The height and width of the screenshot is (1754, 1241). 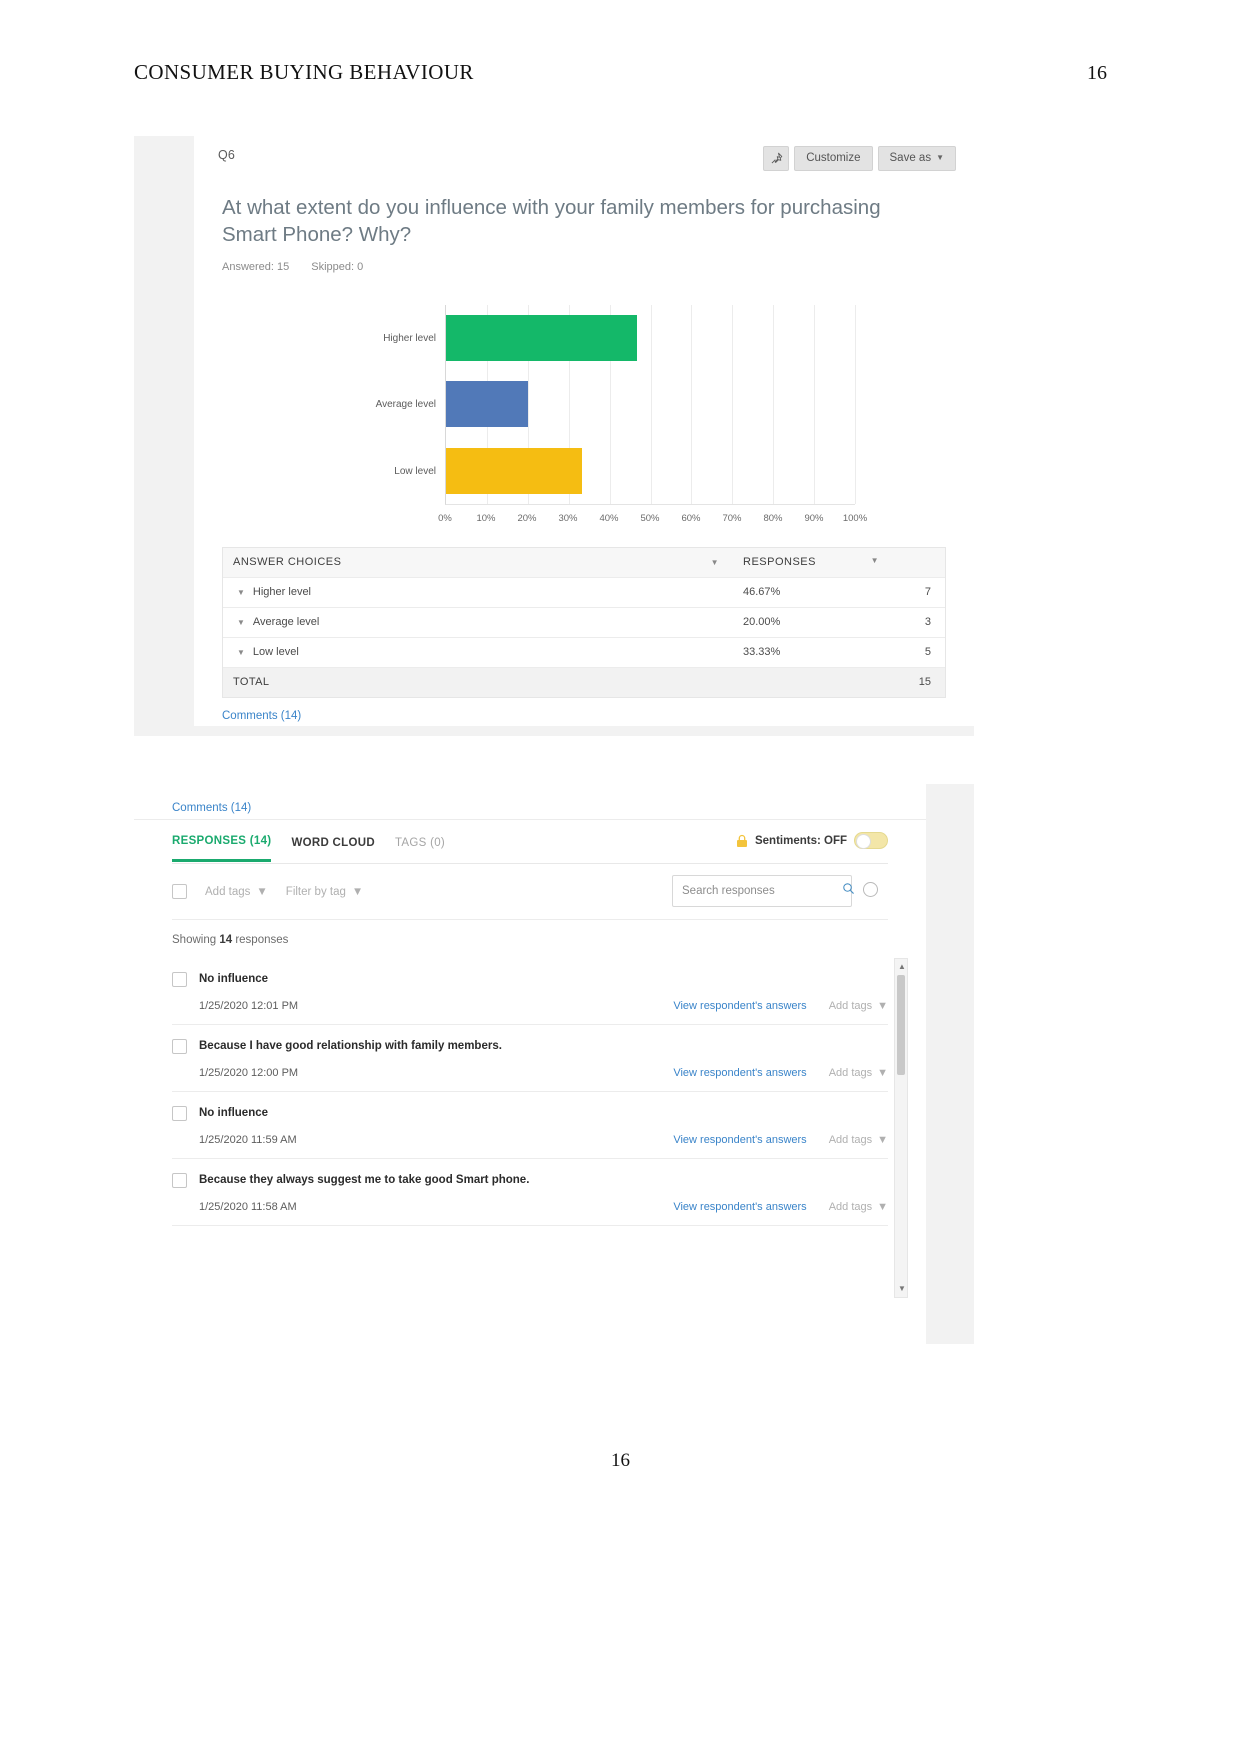 What do you see at coordinates (584, 593) in the screenshot?
I see `table-row: ▼ Higher level 46.67% 7` at bounding box center [584, 593].